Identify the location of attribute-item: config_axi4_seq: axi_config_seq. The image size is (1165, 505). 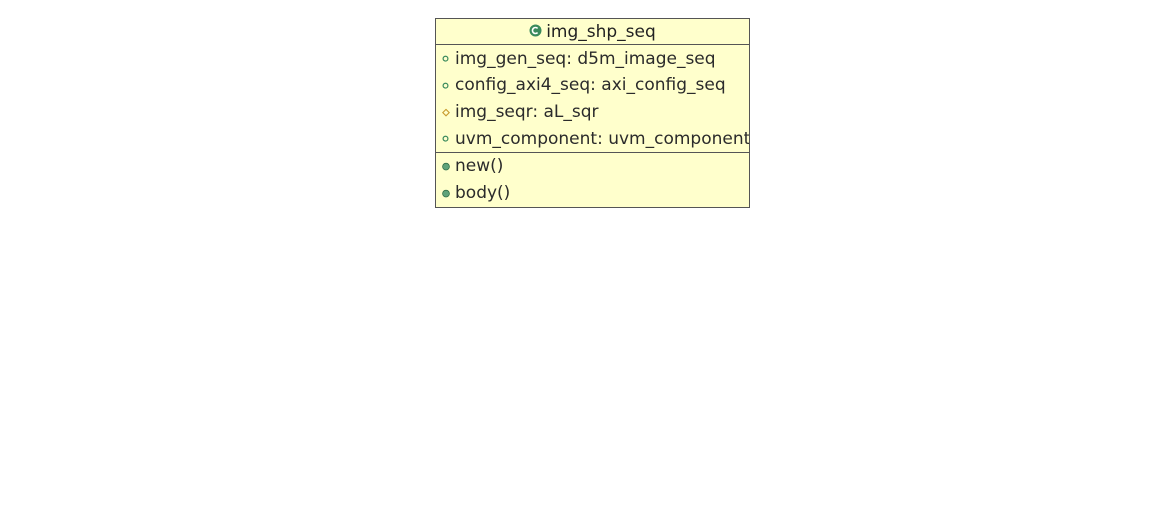
(592, 85).